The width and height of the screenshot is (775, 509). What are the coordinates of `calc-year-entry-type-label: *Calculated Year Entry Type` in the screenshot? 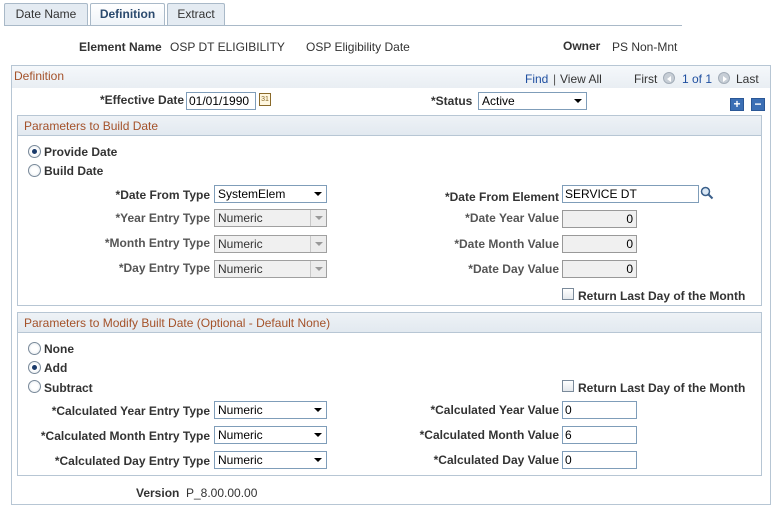 It's located at (130, 411).